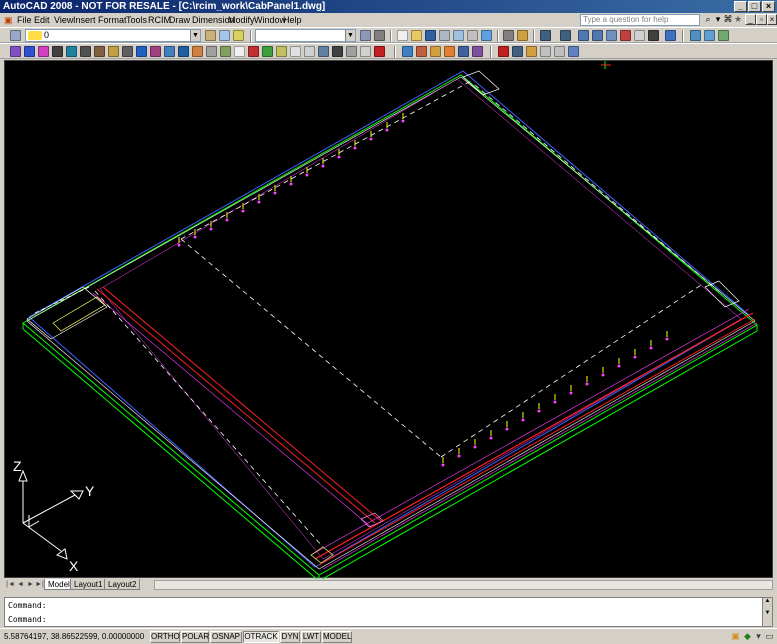 The width and height of the screenshot is (777, 644). I want to click on menu-file: File, so click(24, 20).